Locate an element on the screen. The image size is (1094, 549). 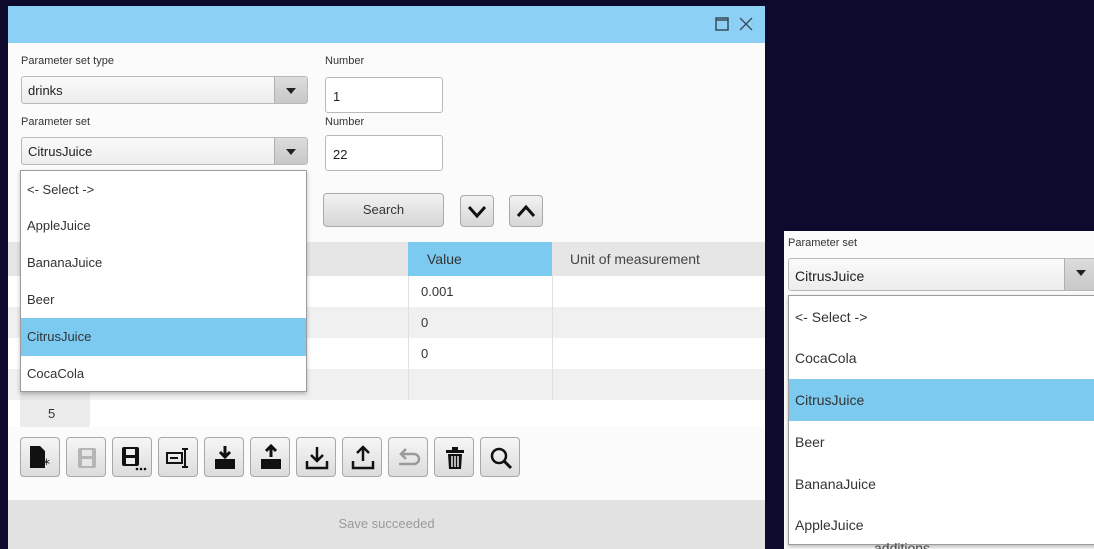
close-icon is located at coordinates (746, 24).